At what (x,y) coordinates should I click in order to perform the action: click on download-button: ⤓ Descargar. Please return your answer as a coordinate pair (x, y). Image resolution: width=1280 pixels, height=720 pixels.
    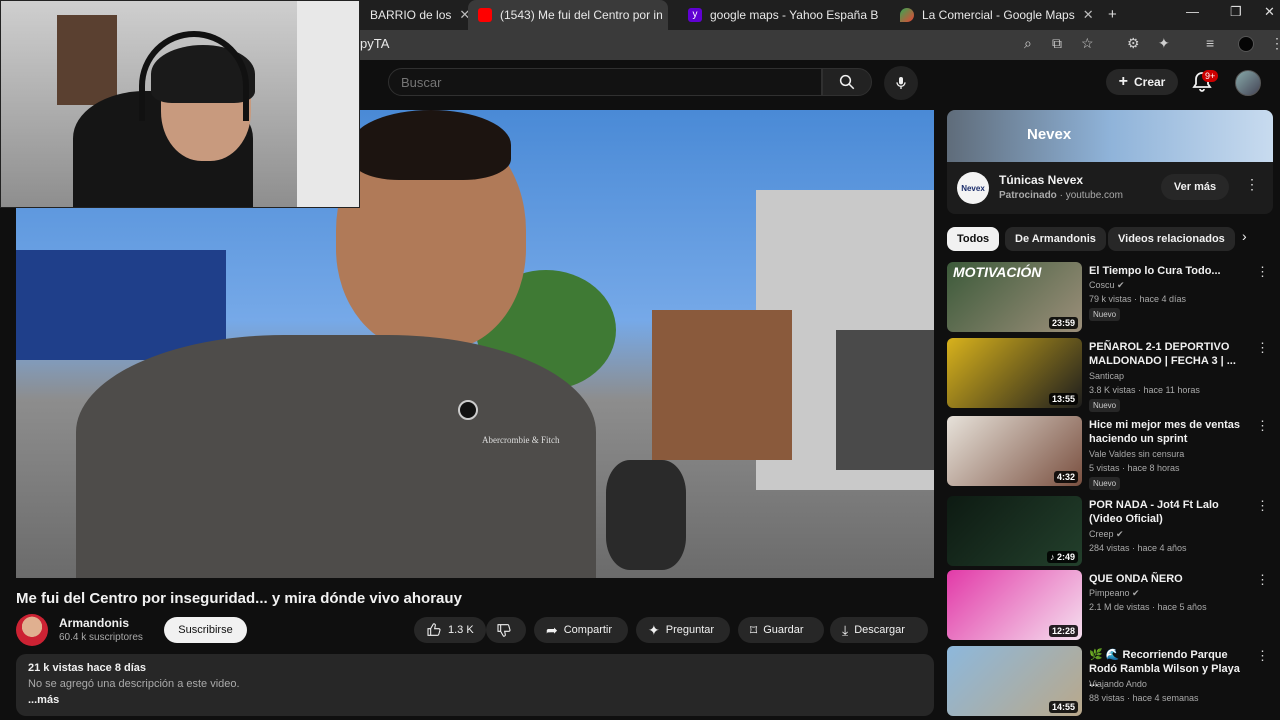
    Looking at the image, I should click on (879, 630).